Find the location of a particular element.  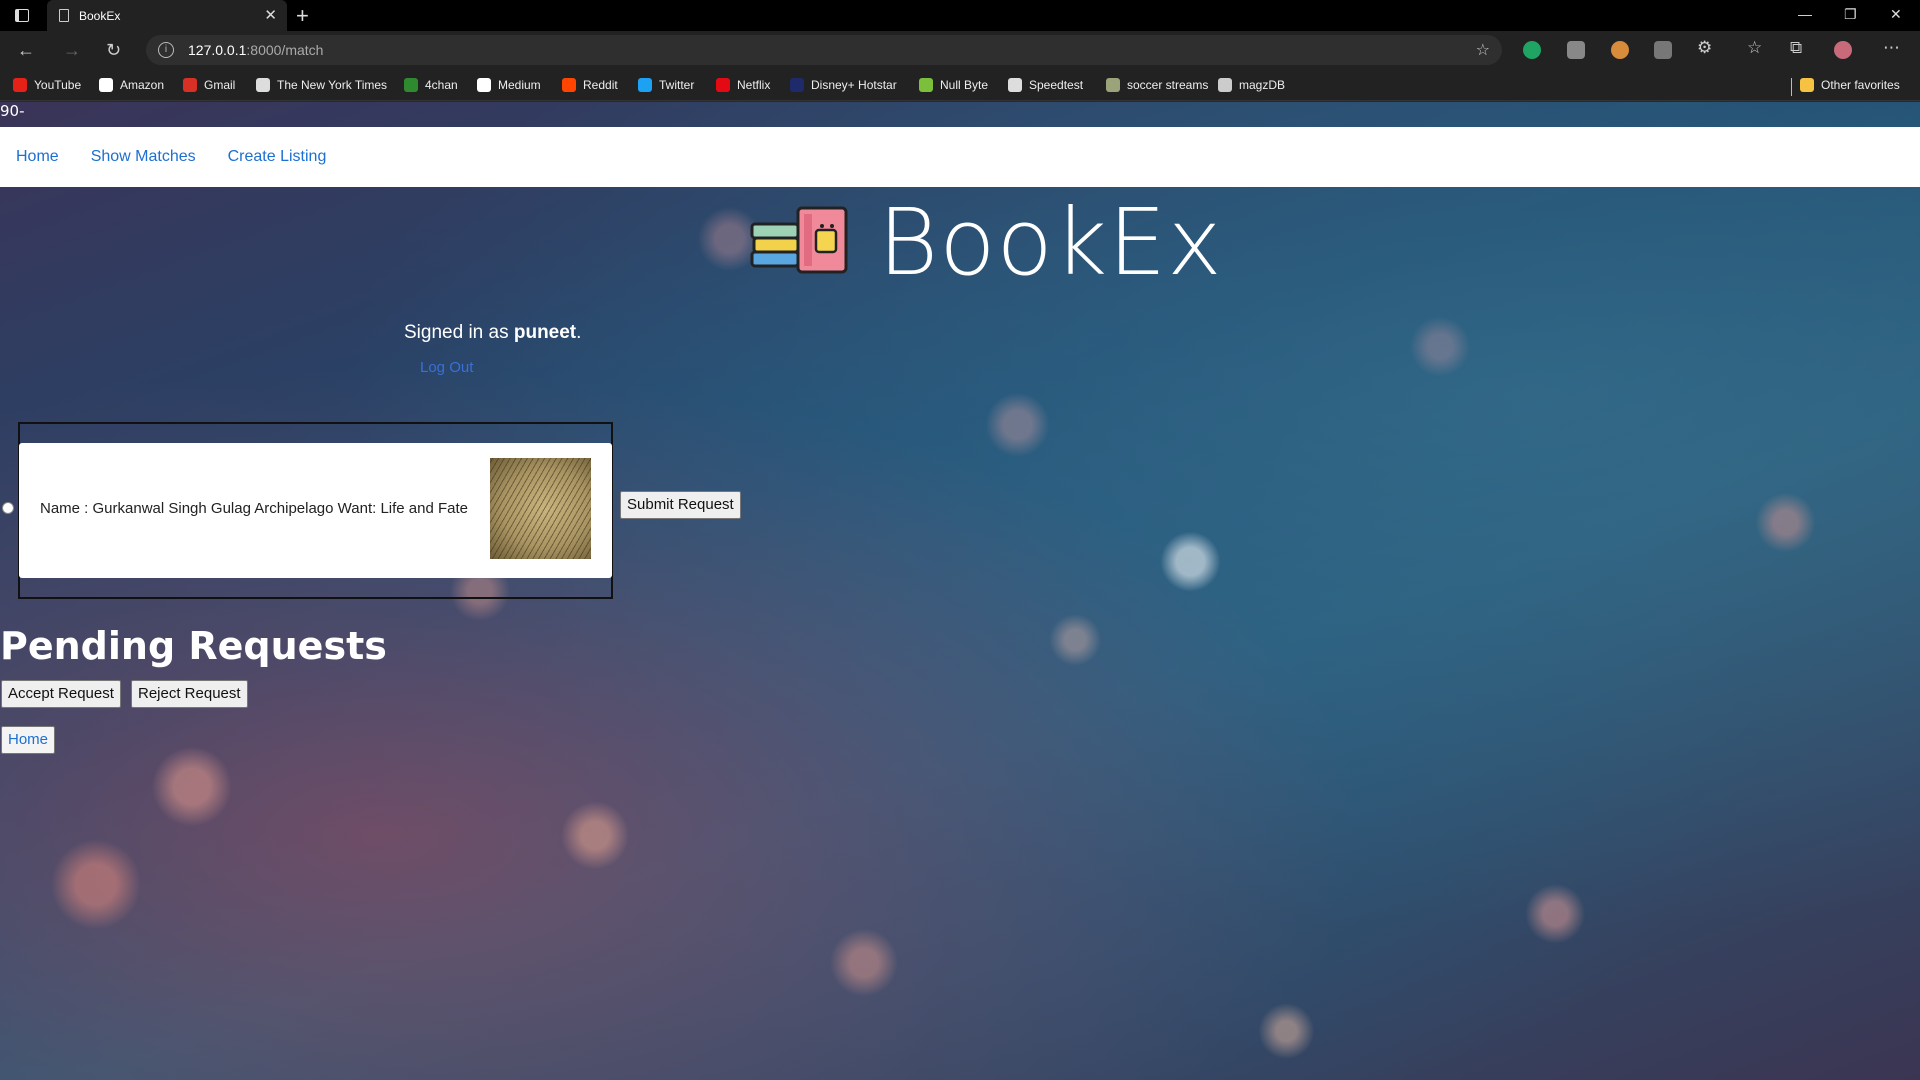

tab-actions-icon is located at coordinates (22, 15).